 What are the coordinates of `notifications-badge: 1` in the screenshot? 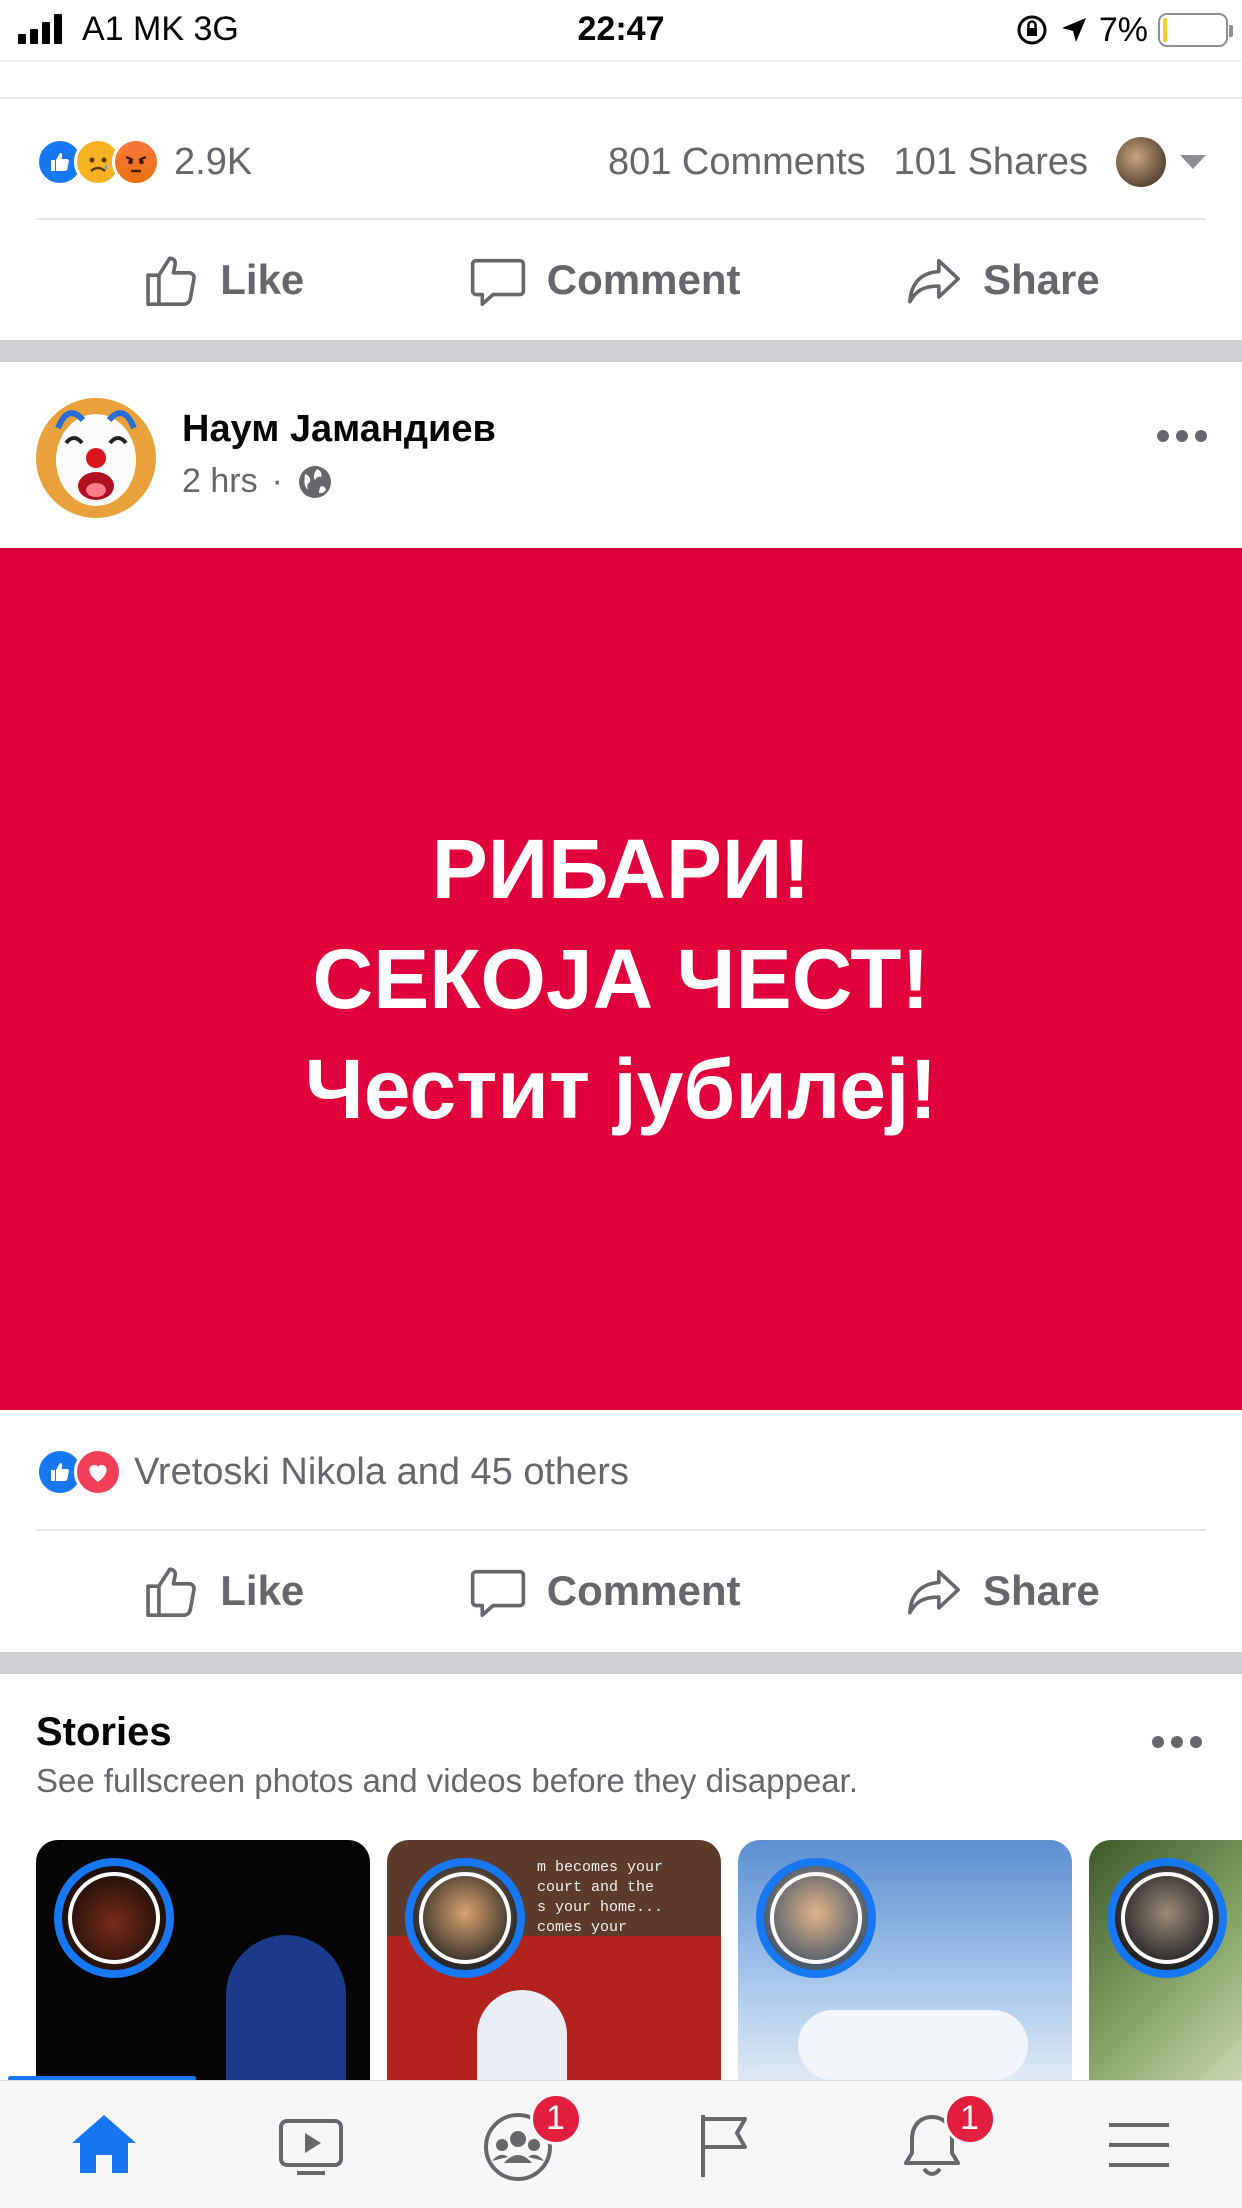 It's located at (969, 2118).